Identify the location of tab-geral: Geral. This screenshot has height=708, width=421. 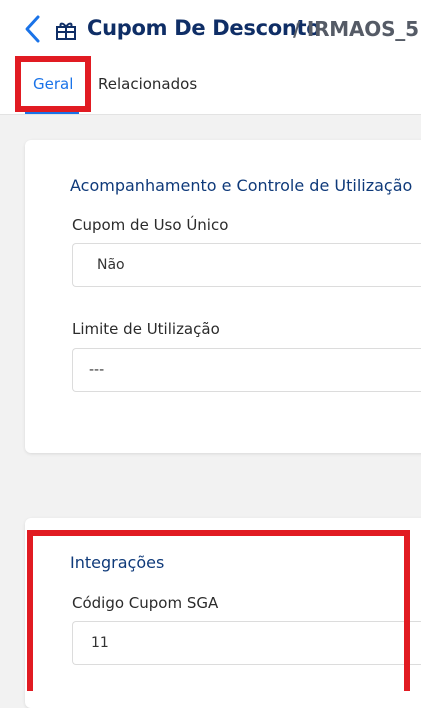
(53, 84).